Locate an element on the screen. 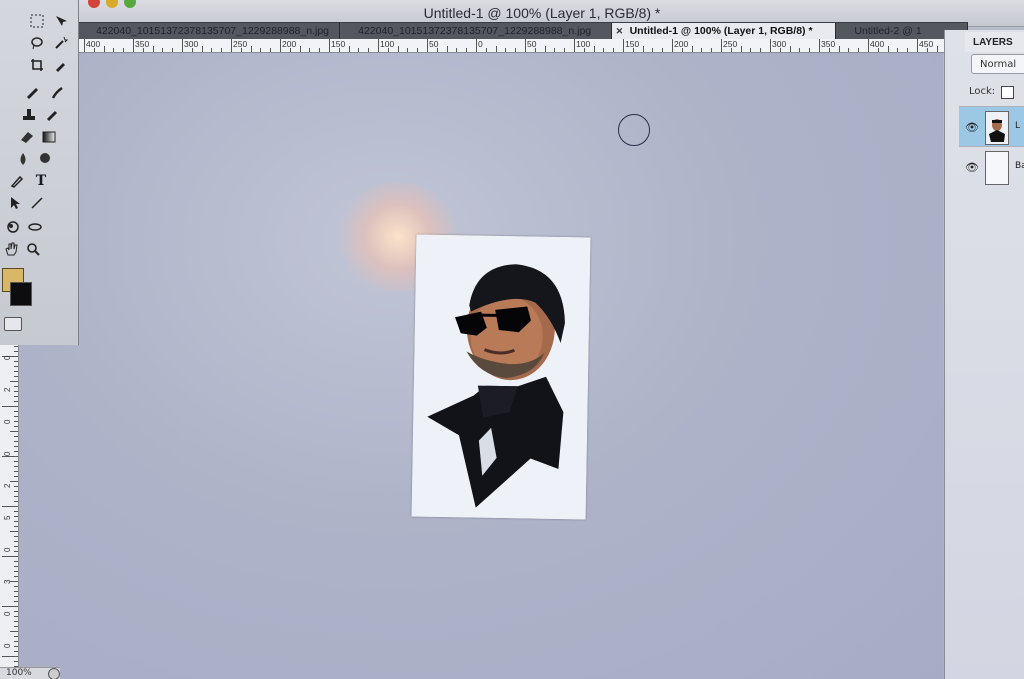 The height and width of the screenshot is (679, 1024). 3d-orbit-icon is located at coordinates (35, 227).